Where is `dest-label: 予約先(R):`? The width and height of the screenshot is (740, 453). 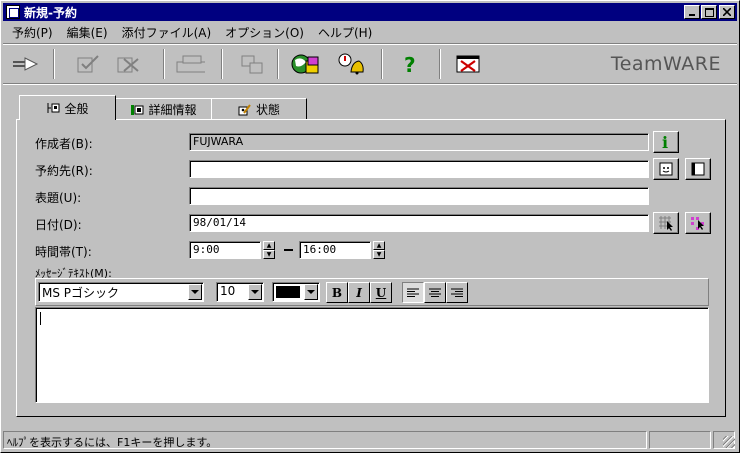
dest-label: 予約先(R): is located at coordinates (64, 171).